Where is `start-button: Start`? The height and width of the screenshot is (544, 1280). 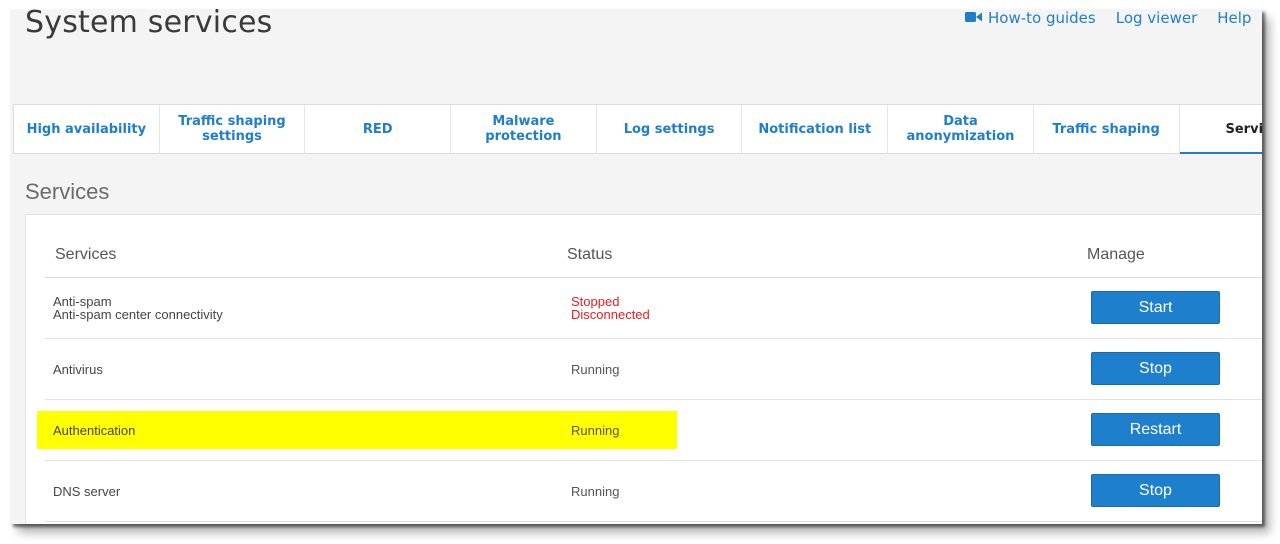
start-button: Start is located at coordinates (1155, 307).